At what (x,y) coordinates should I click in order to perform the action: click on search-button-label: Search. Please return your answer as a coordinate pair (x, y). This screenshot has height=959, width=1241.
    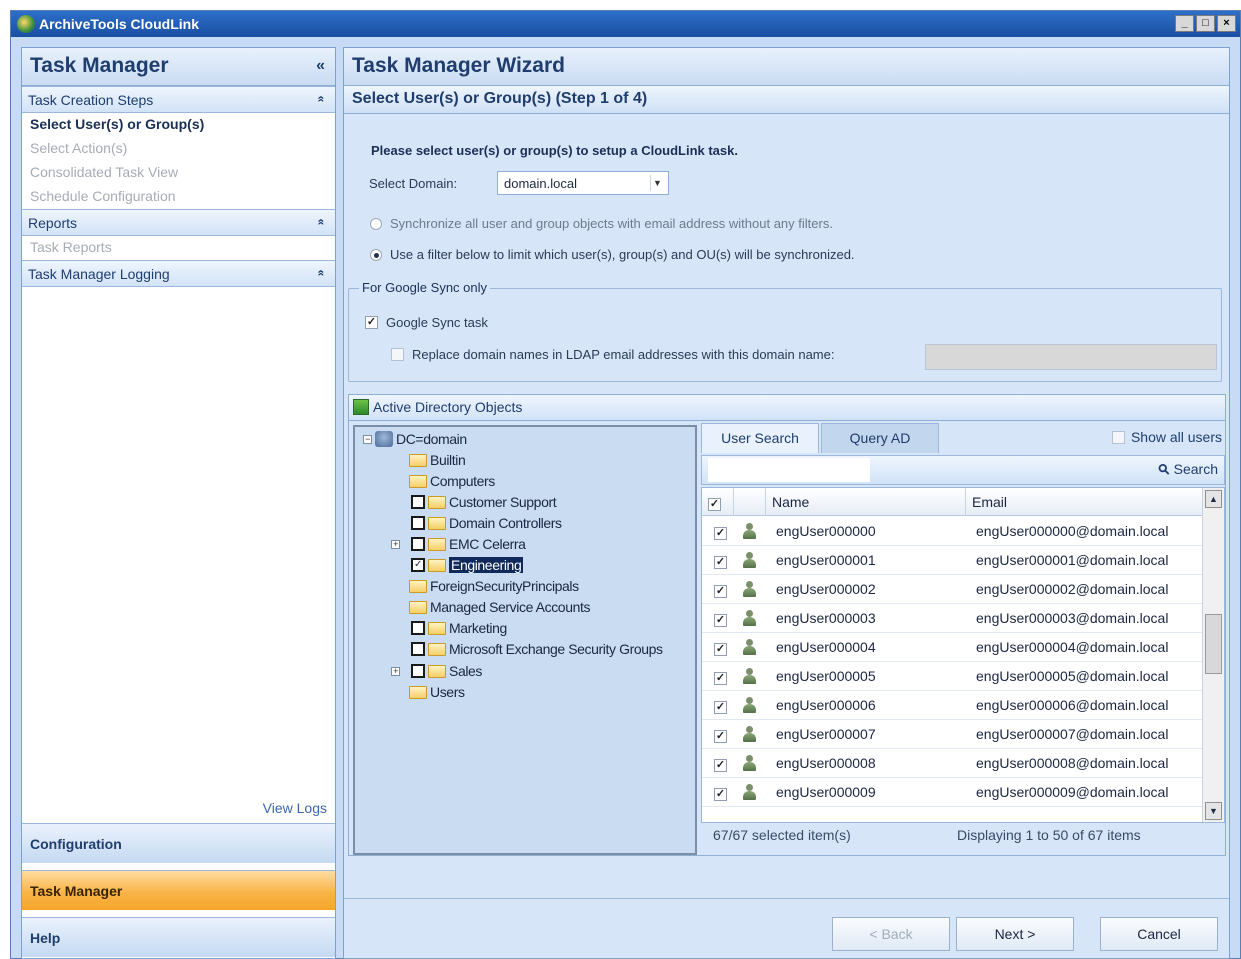
    Looking at the image, I should click on (1195, 469).